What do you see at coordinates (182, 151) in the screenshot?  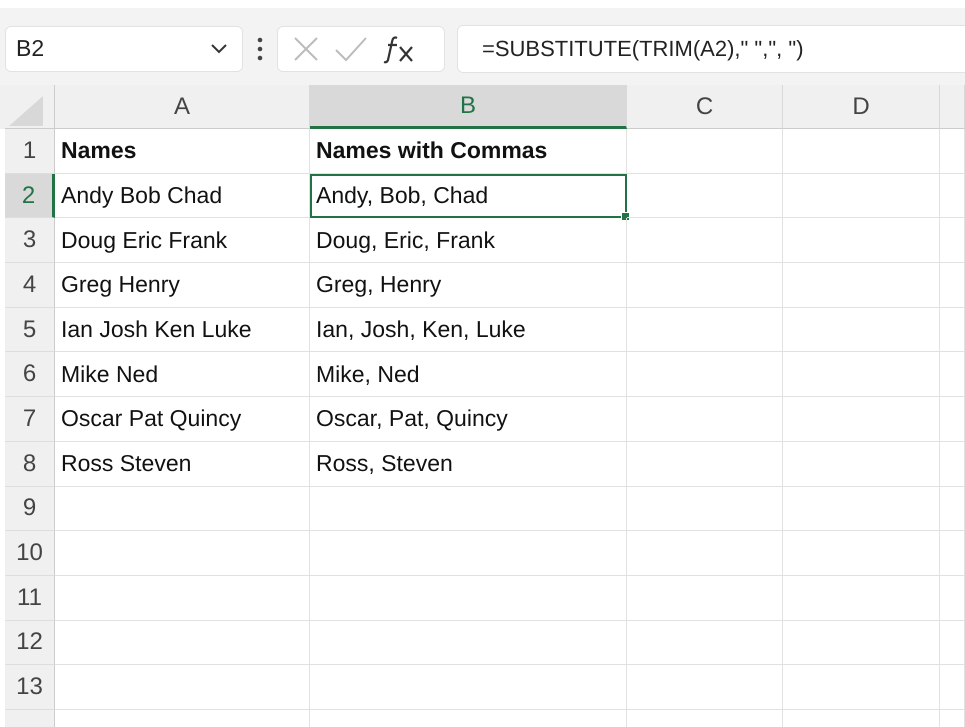 I see `table-cell: Names` at bounding box center [182, 151].